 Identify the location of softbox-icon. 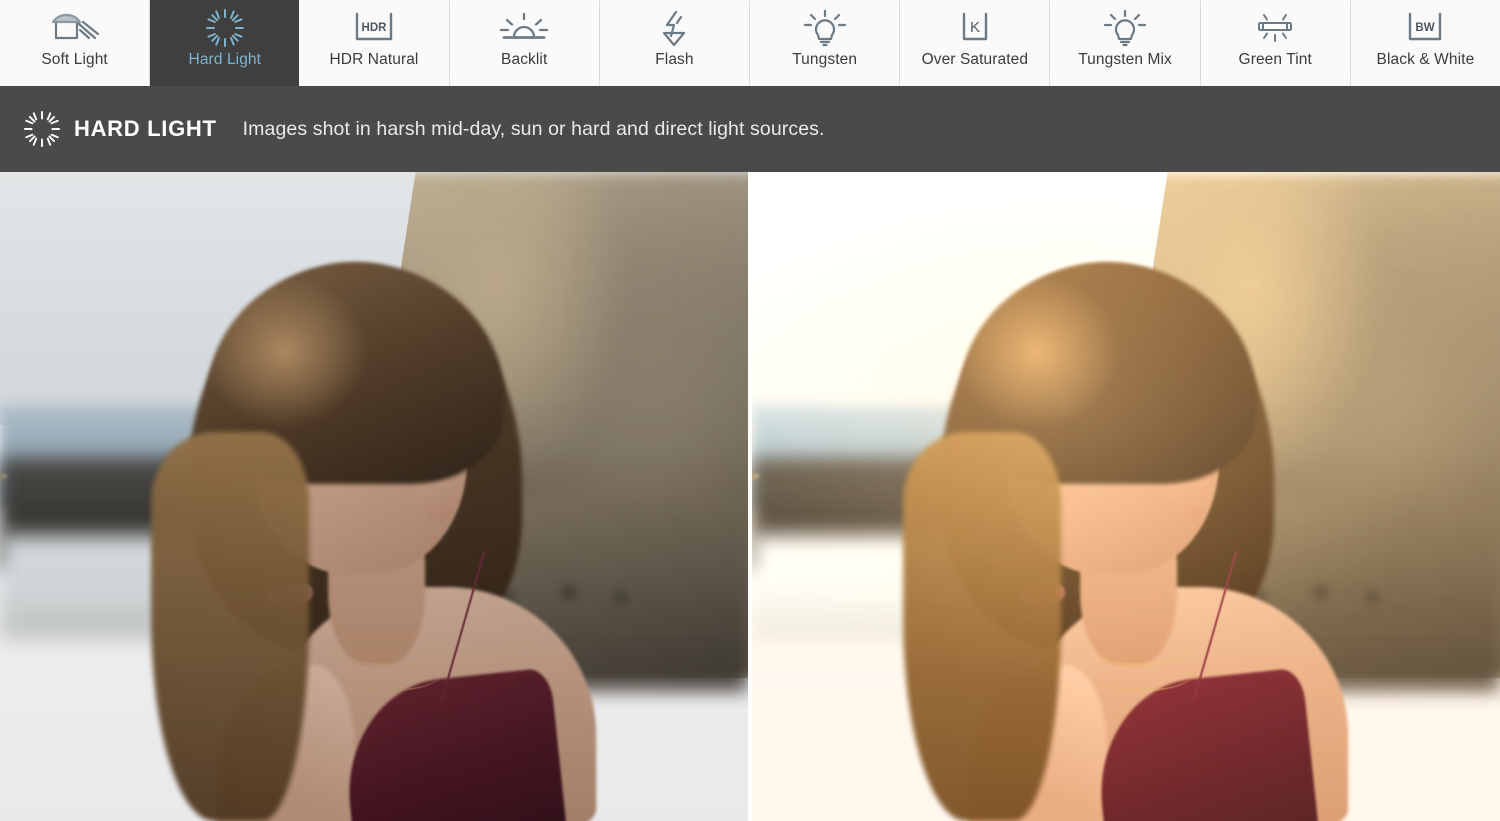
(75, 28).